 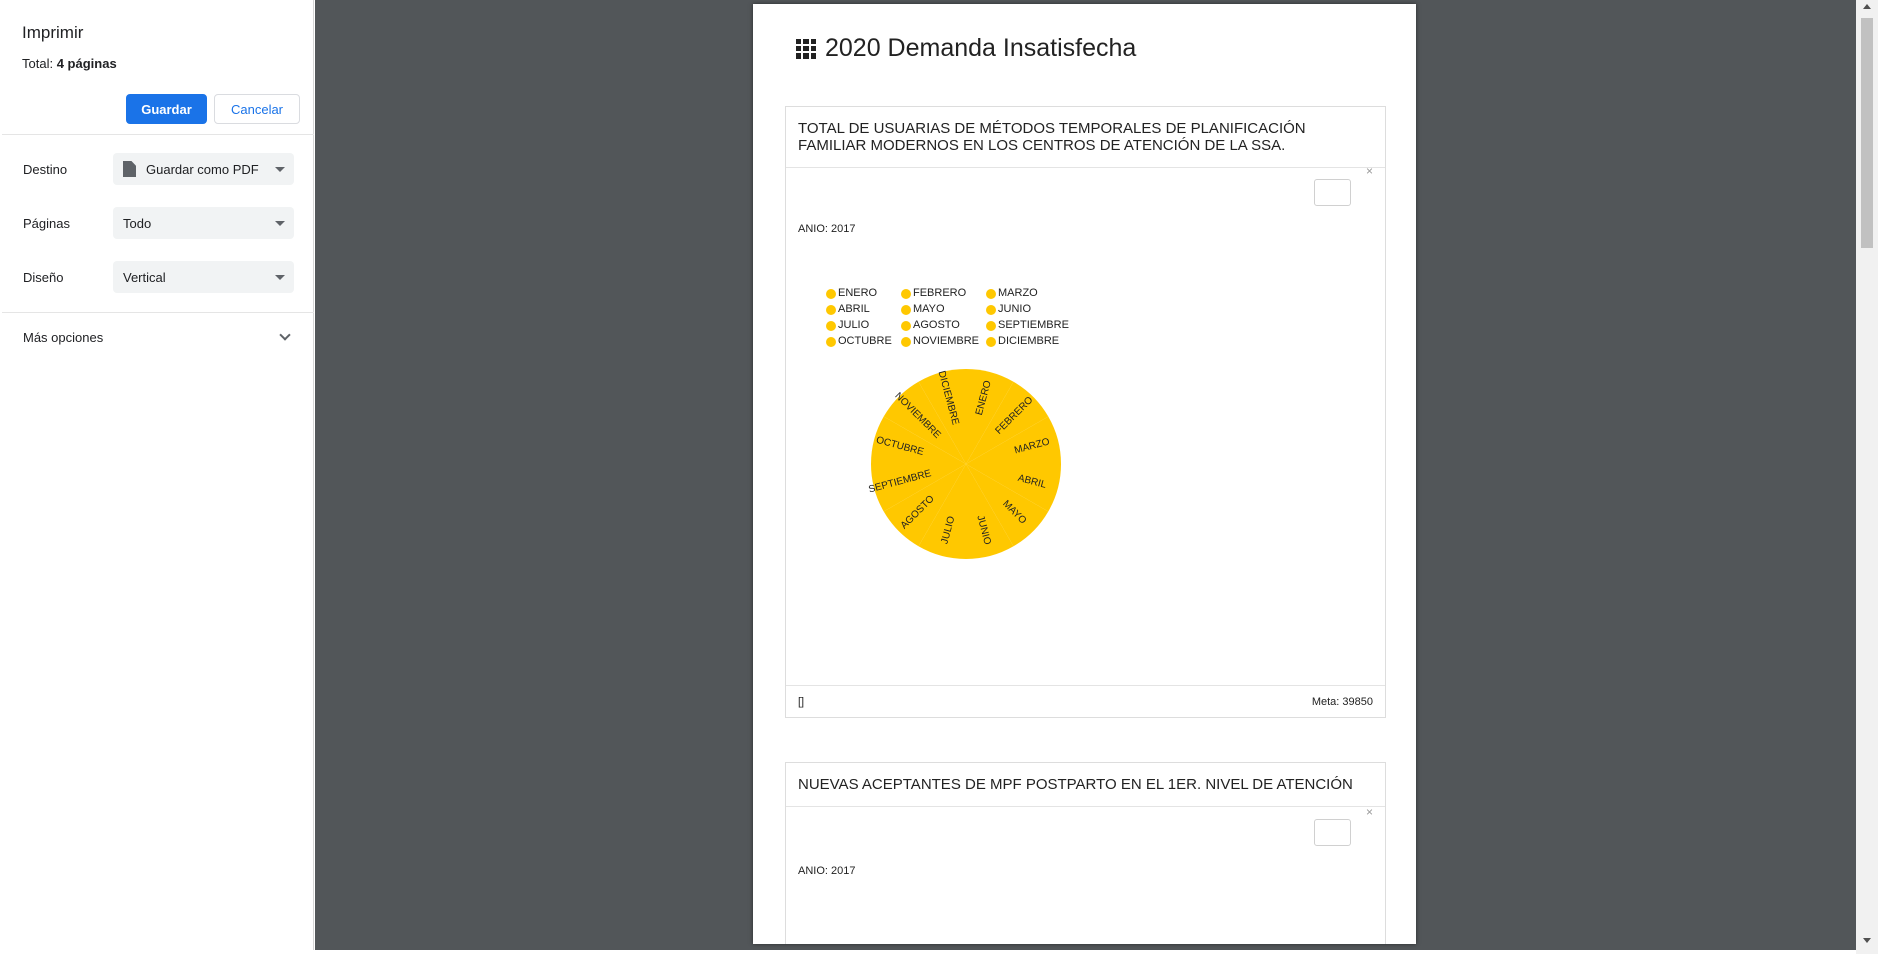 I want to click on layout-select: Vertical, so click(x=203, y=277).